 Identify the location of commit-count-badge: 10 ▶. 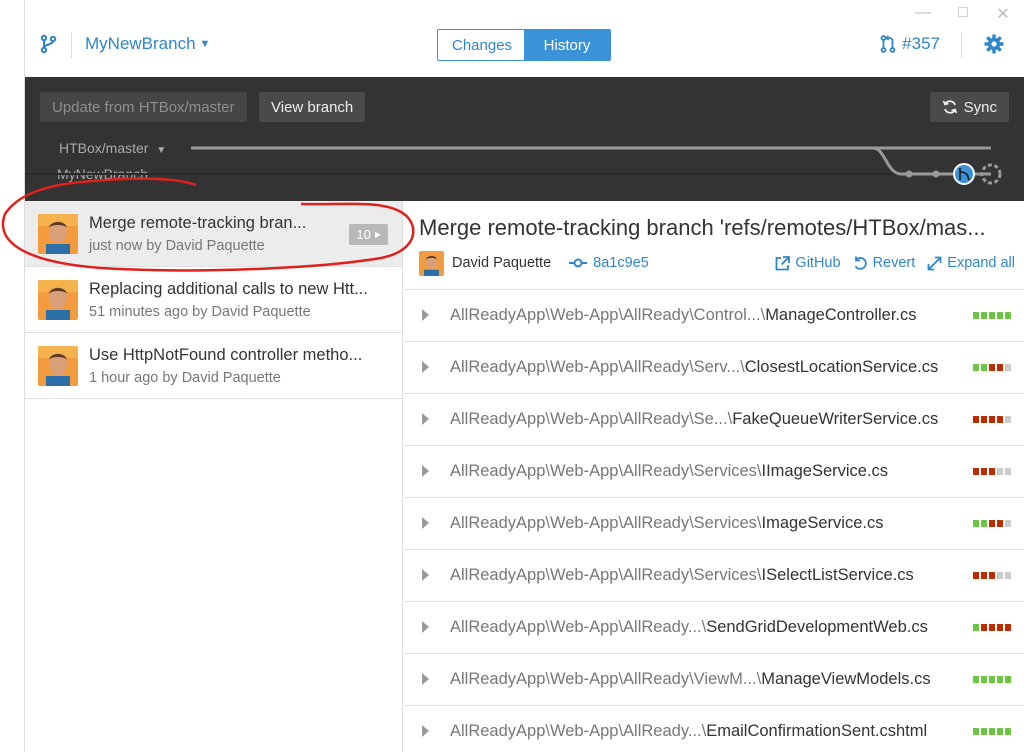
(368, 234).